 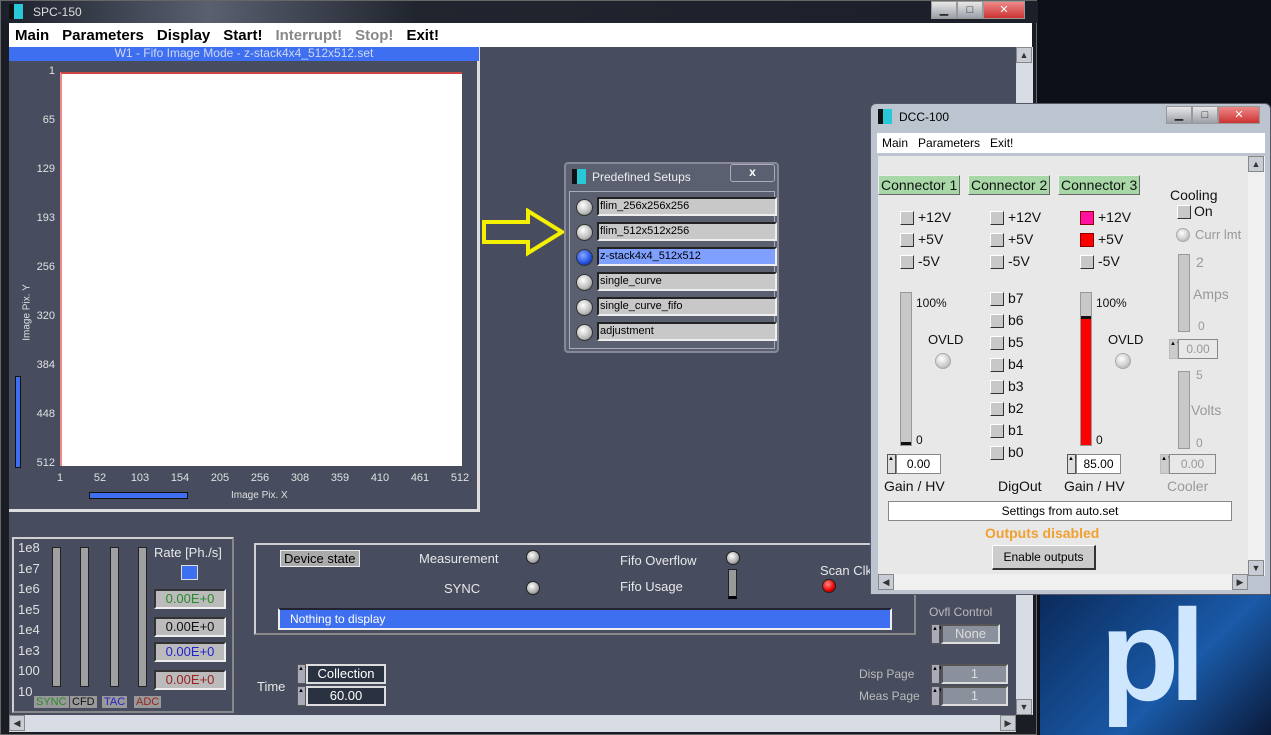 I want to click on amps-spinner: ▲▼, so click(x=1175, y=349).